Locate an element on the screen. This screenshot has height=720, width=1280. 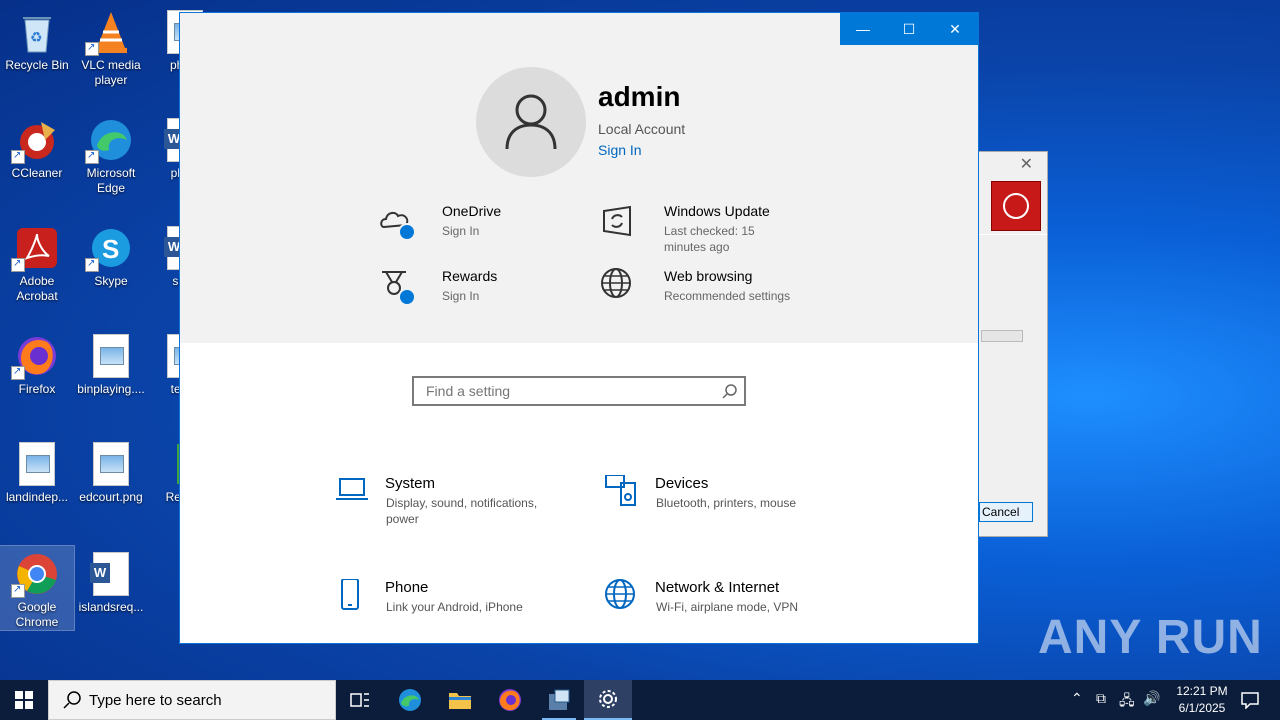
chrome-icon is located at coordinates (35, 575).